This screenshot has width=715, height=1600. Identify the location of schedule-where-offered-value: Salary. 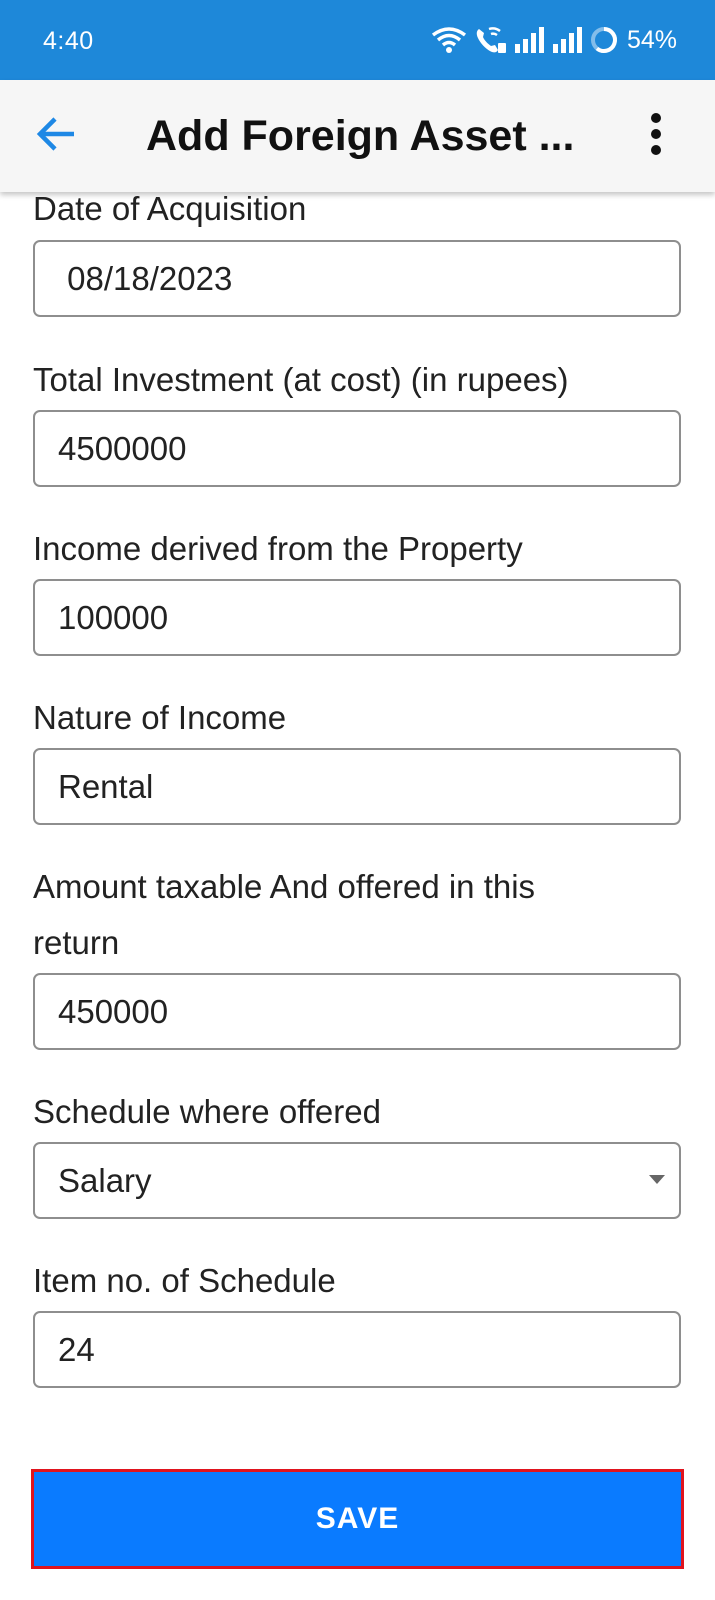
(105, 1180).